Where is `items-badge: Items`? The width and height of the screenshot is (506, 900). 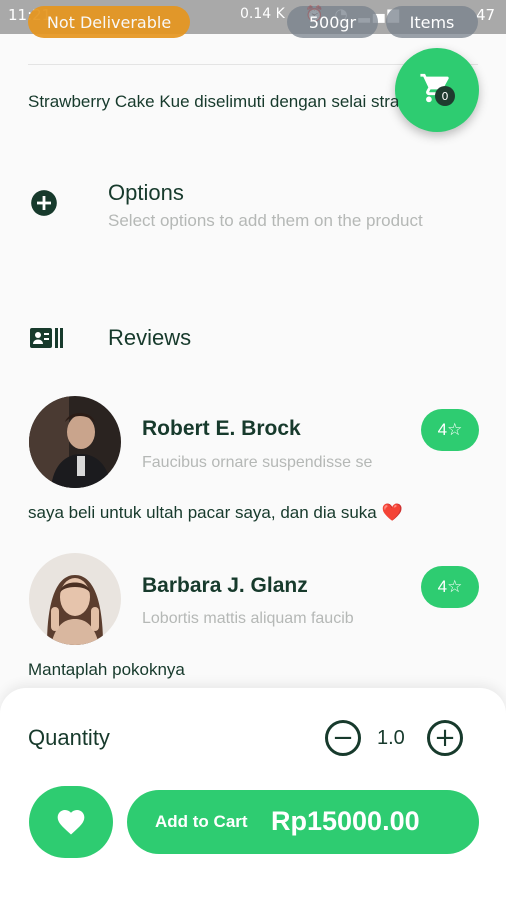
items-badge: Items is located at coordinates (432, 22).